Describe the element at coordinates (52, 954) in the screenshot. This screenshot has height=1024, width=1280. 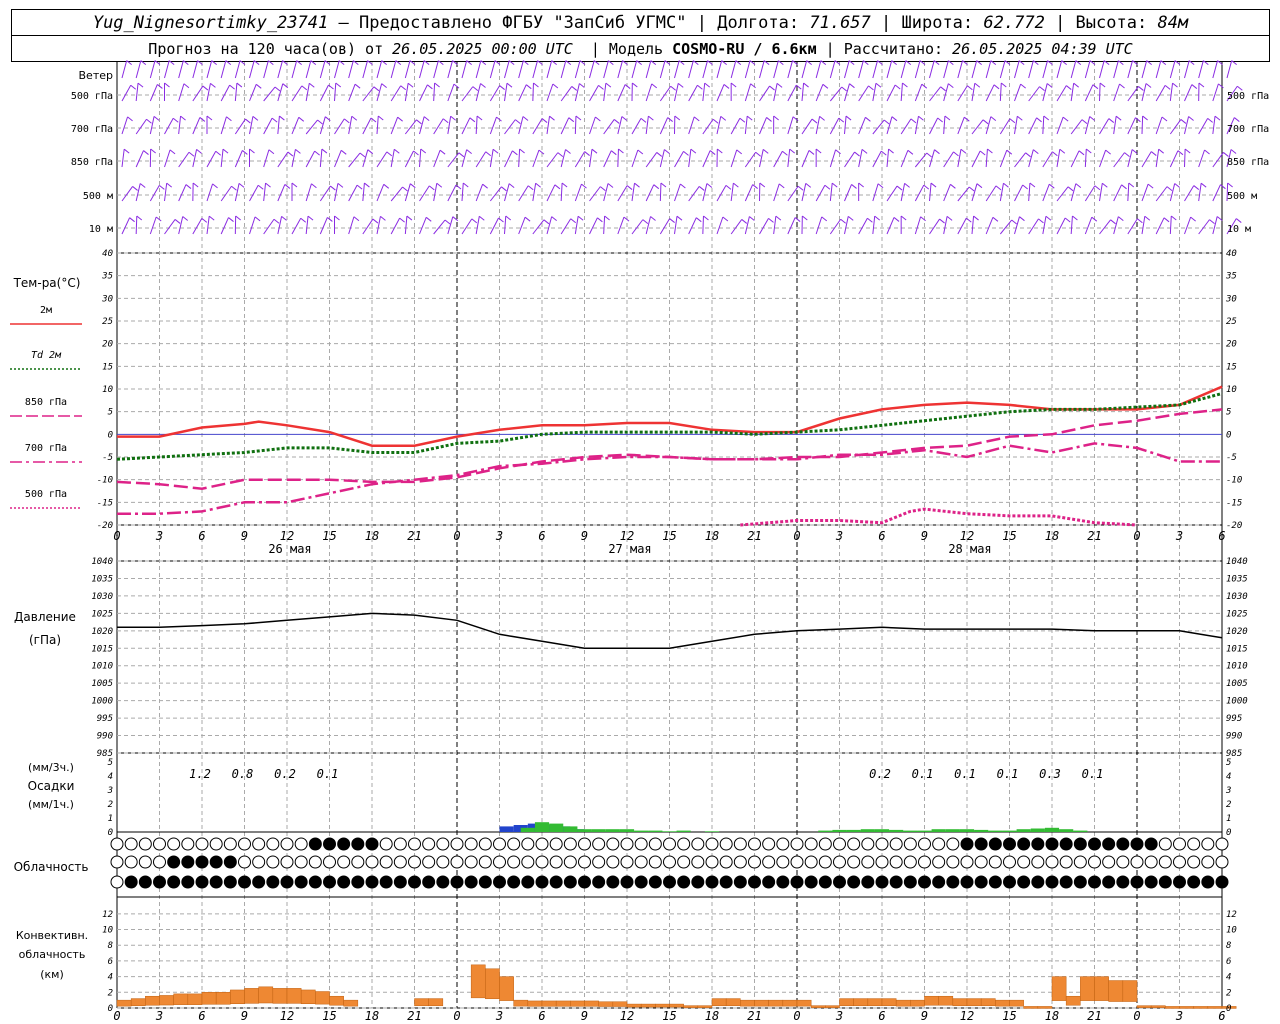
I see `conv-title-2: облачность` at that location.